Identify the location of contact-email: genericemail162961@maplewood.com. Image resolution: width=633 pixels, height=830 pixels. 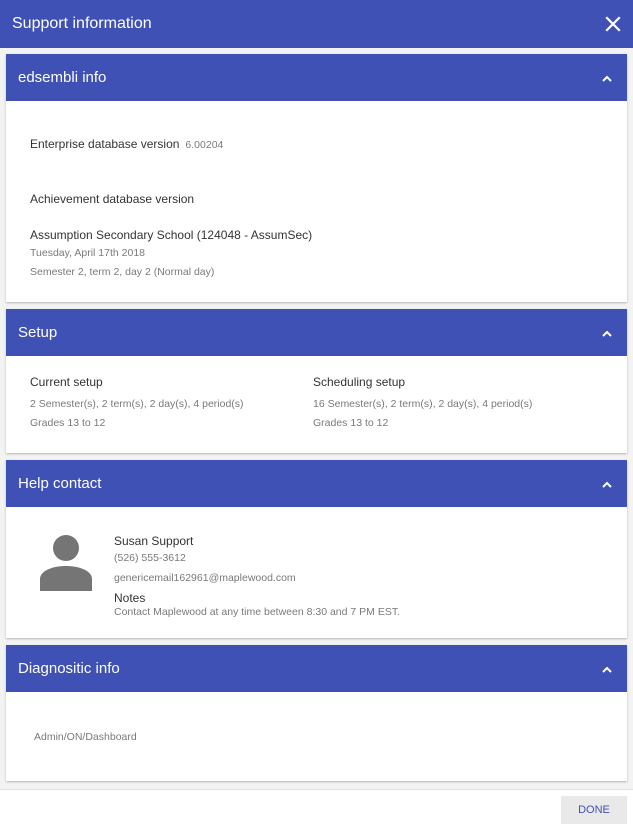
(205, 578).